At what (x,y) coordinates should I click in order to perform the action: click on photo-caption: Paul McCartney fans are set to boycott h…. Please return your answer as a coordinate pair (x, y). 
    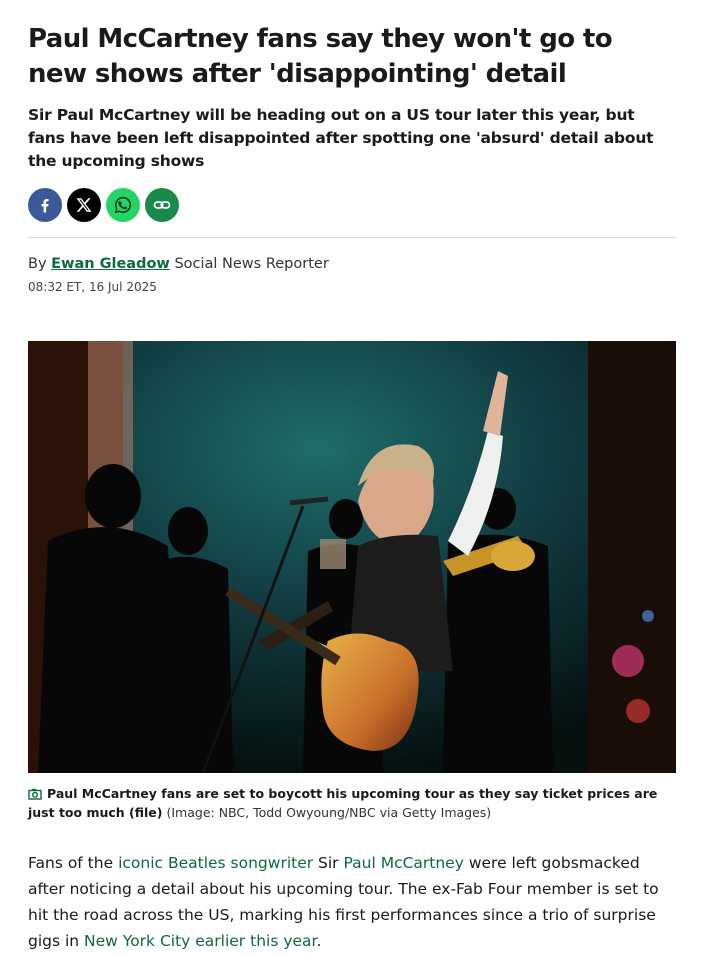
    Looking at the image, I should click on (352, 803).